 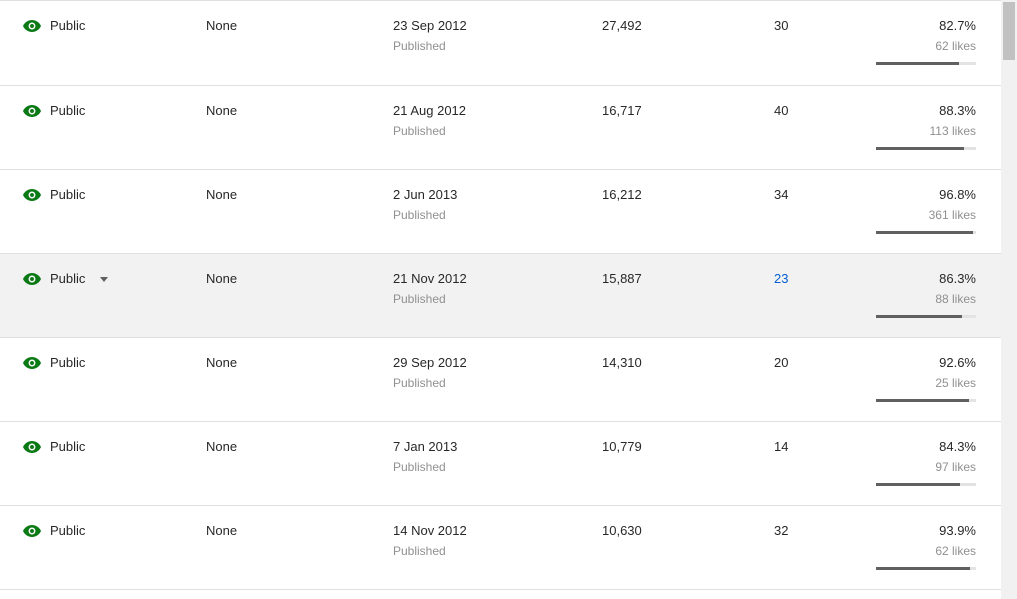 What do you see at coordinates (957, 25) in the screenshot?
I see `likes-percentage: 82.7%` at bounding box center [957, 25].